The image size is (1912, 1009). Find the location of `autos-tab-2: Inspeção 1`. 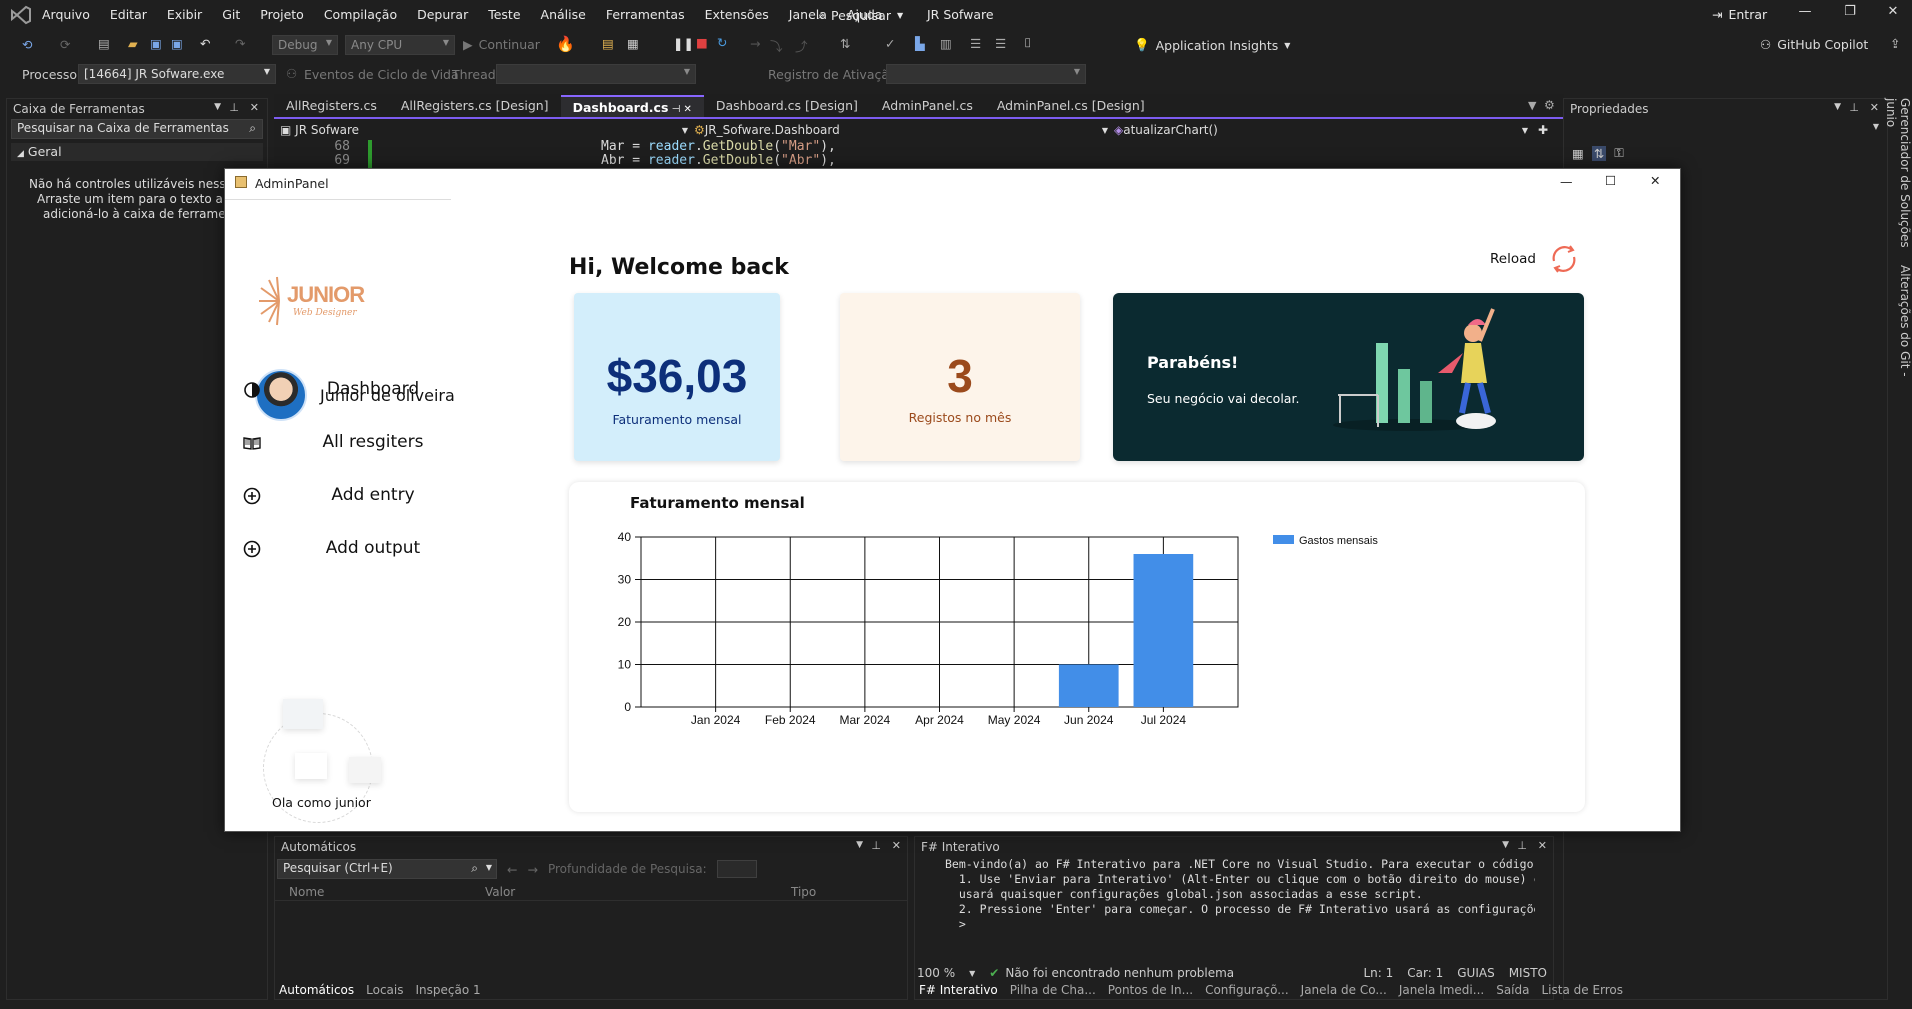

autos-tab-2: Inspeção 1 is located at coordinates (448, 990).